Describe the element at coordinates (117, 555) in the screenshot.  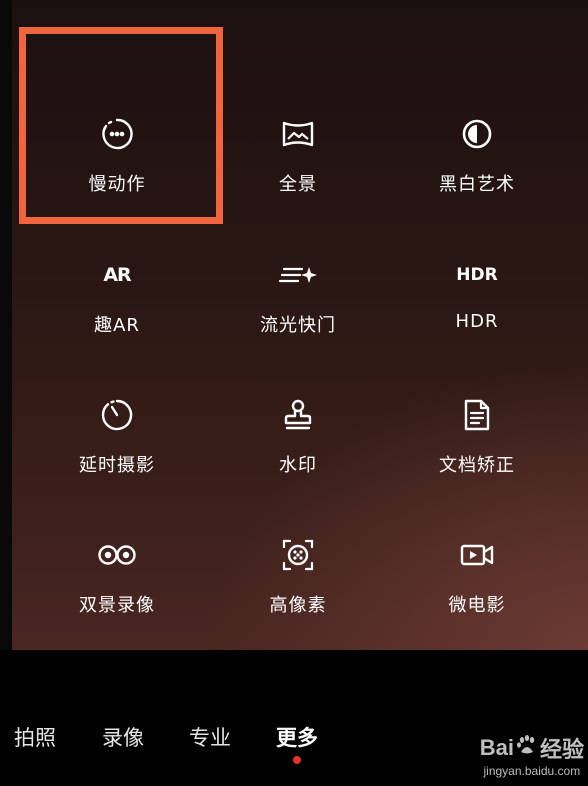
I see `dual-view-icon` at that location.